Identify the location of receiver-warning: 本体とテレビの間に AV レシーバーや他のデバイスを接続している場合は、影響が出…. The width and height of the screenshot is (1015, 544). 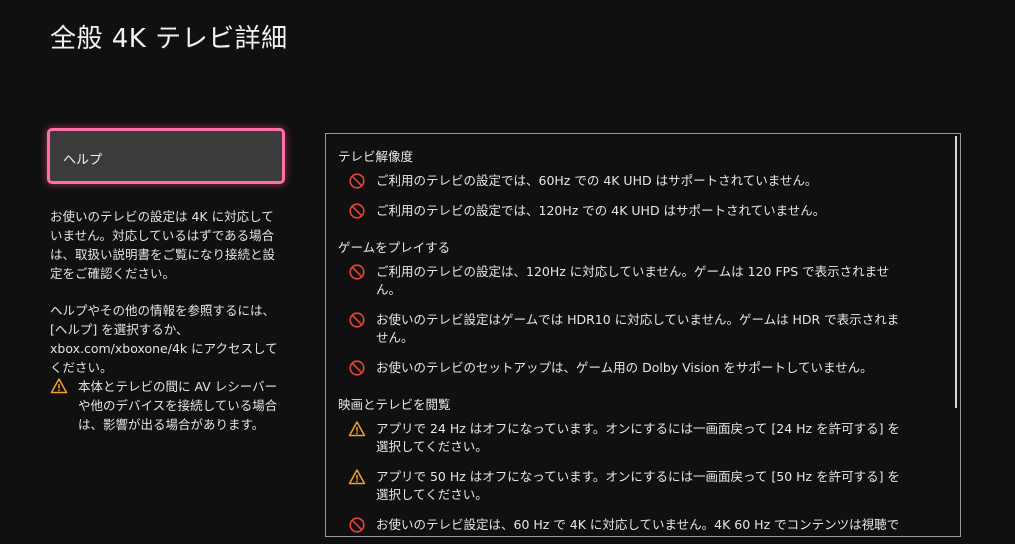
(170, 405).